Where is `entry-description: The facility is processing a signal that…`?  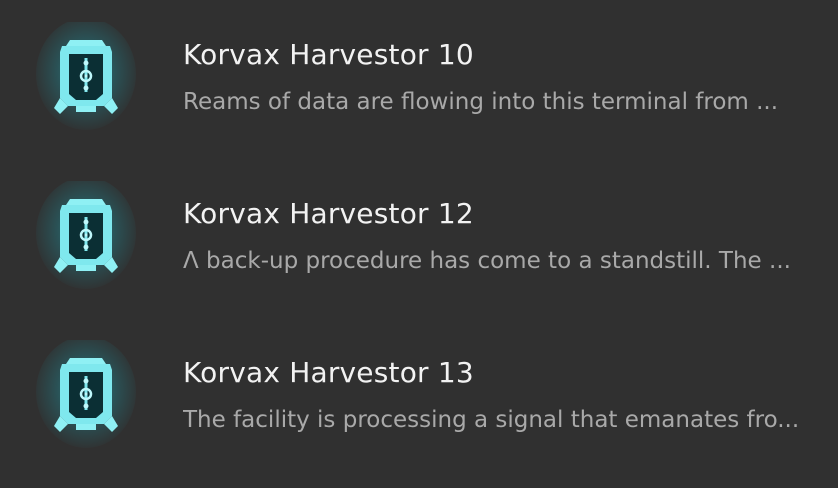 entry-description: The facility is processing a signal that… is located at coordinates (491, 420).